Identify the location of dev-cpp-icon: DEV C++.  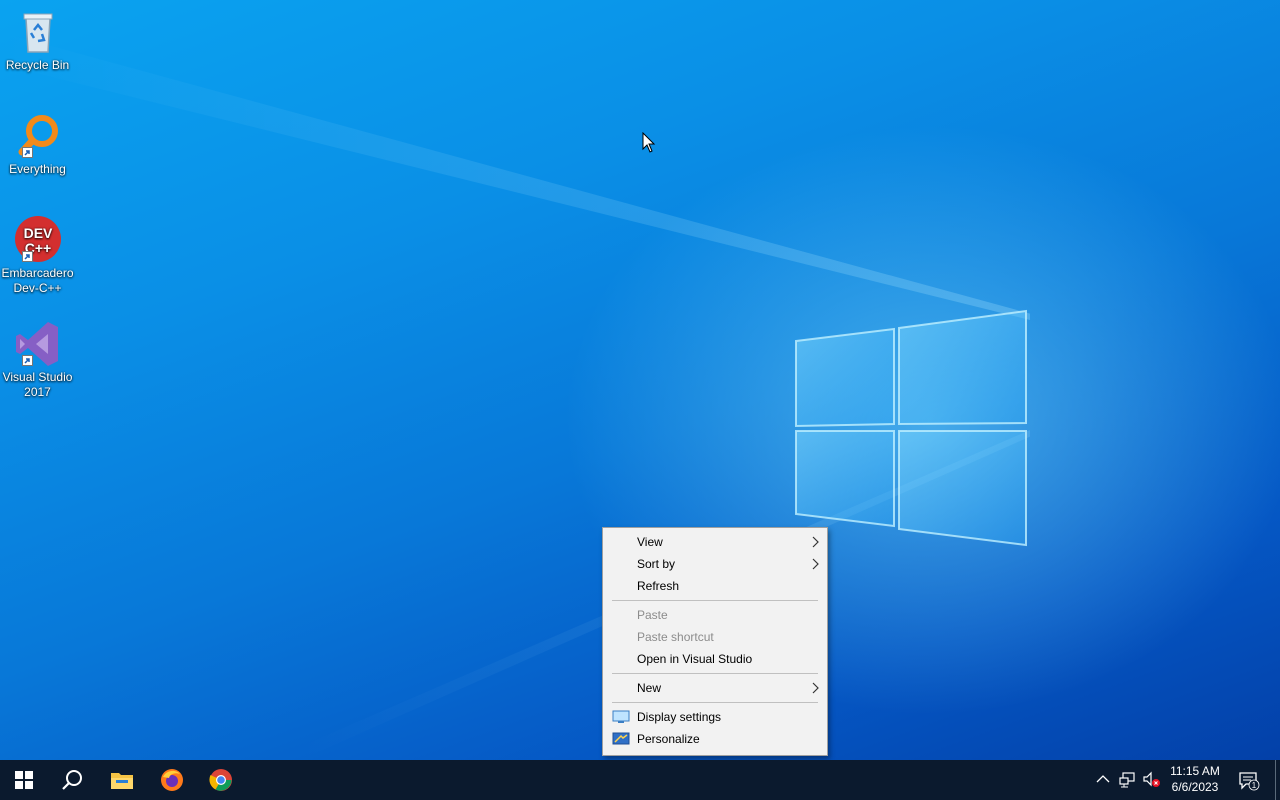
(38, 240).